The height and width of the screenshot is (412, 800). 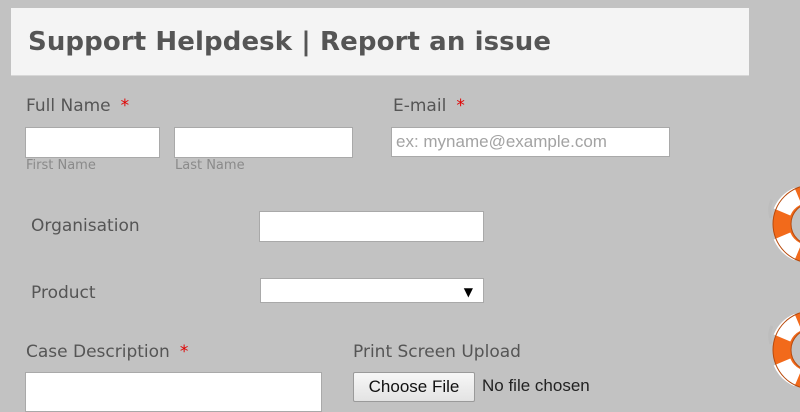 What do you see at coordinates (173, 392) in the screenshot?
I see `case-description-textarea` at bounding box center [173, 392].